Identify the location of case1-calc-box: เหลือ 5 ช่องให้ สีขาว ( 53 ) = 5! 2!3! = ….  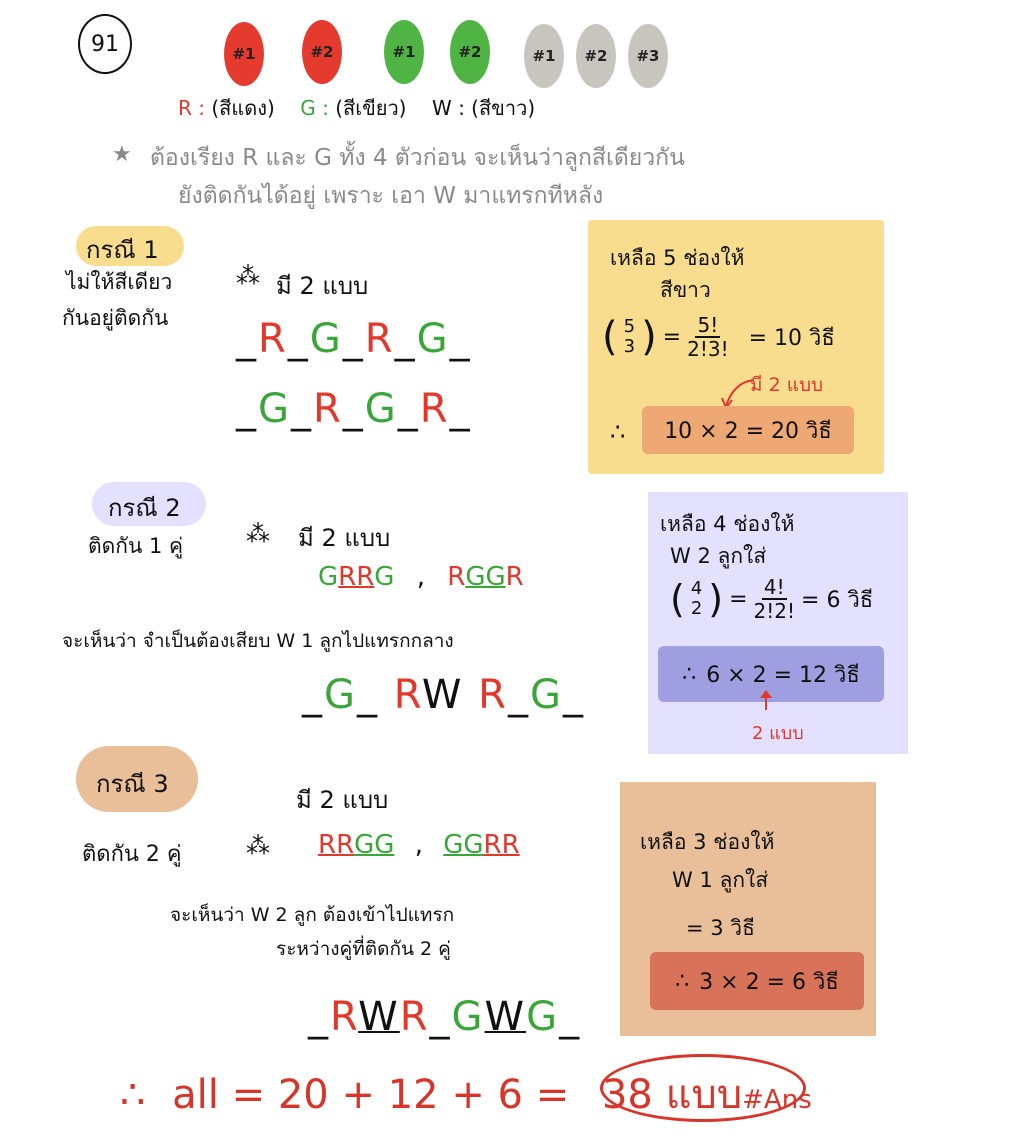
(736, 347).